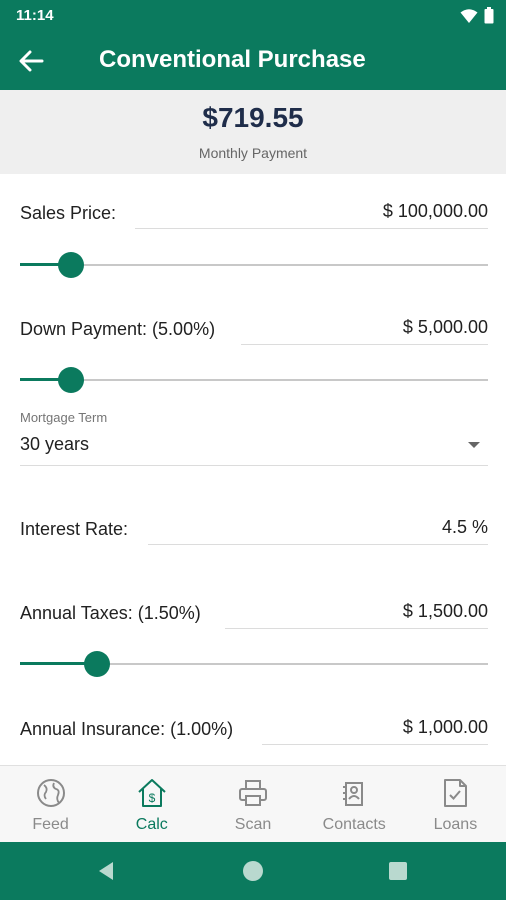 This screenshot has height=900, width=506. I want to click on nav-item-calc: $ Calc, so click(151, 804).